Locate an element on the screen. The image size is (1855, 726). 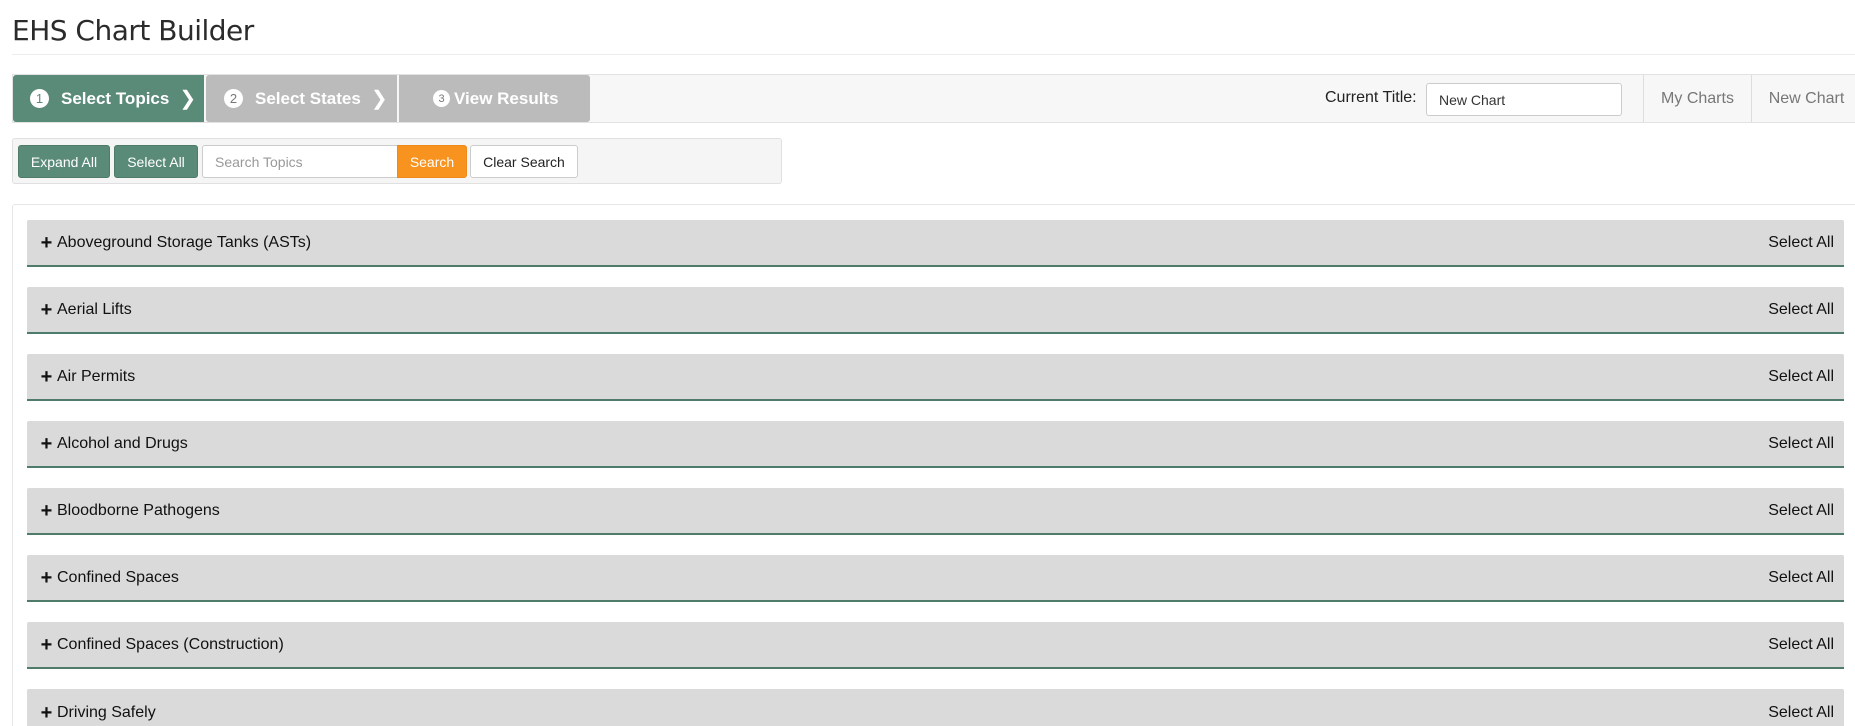
topic-label: Confined Spaces (Construction) is located at coordinates (170, 644).